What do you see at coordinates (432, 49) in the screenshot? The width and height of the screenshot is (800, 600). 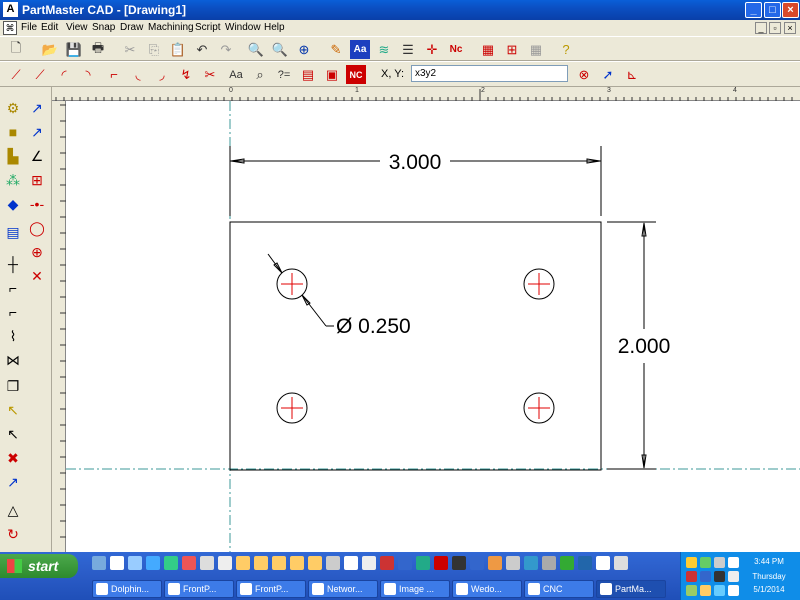 I see `center-mark-icon: ✛` at bounding box center [432, 49].